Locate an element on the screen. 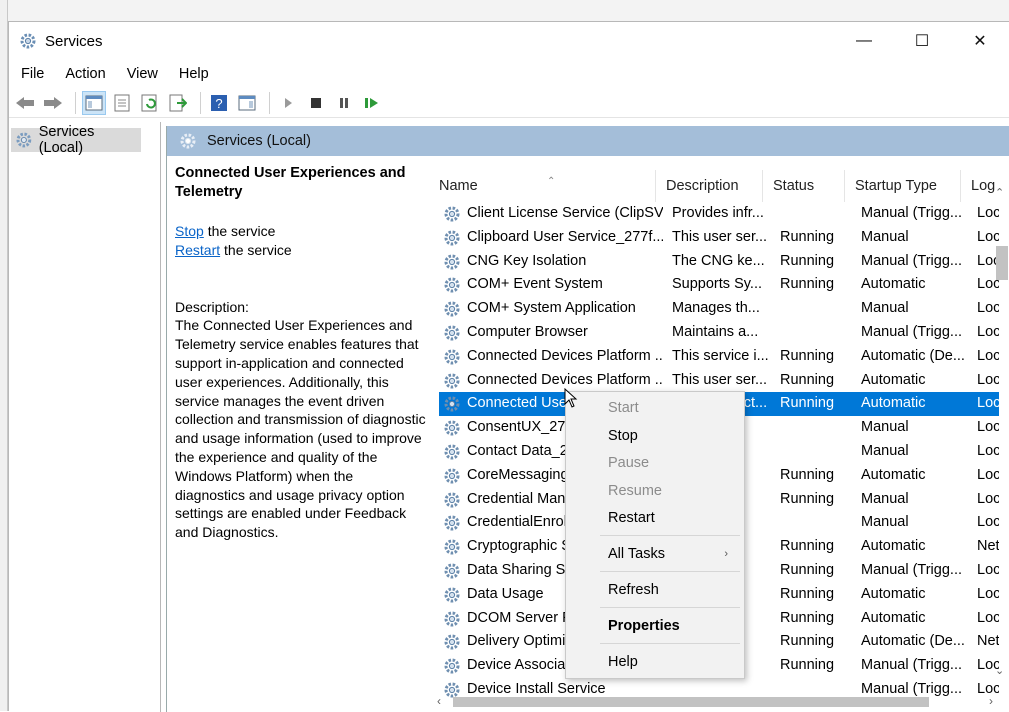 The image size is (1009, 712). column-header-status: Status is located at coordinates (804, 186).